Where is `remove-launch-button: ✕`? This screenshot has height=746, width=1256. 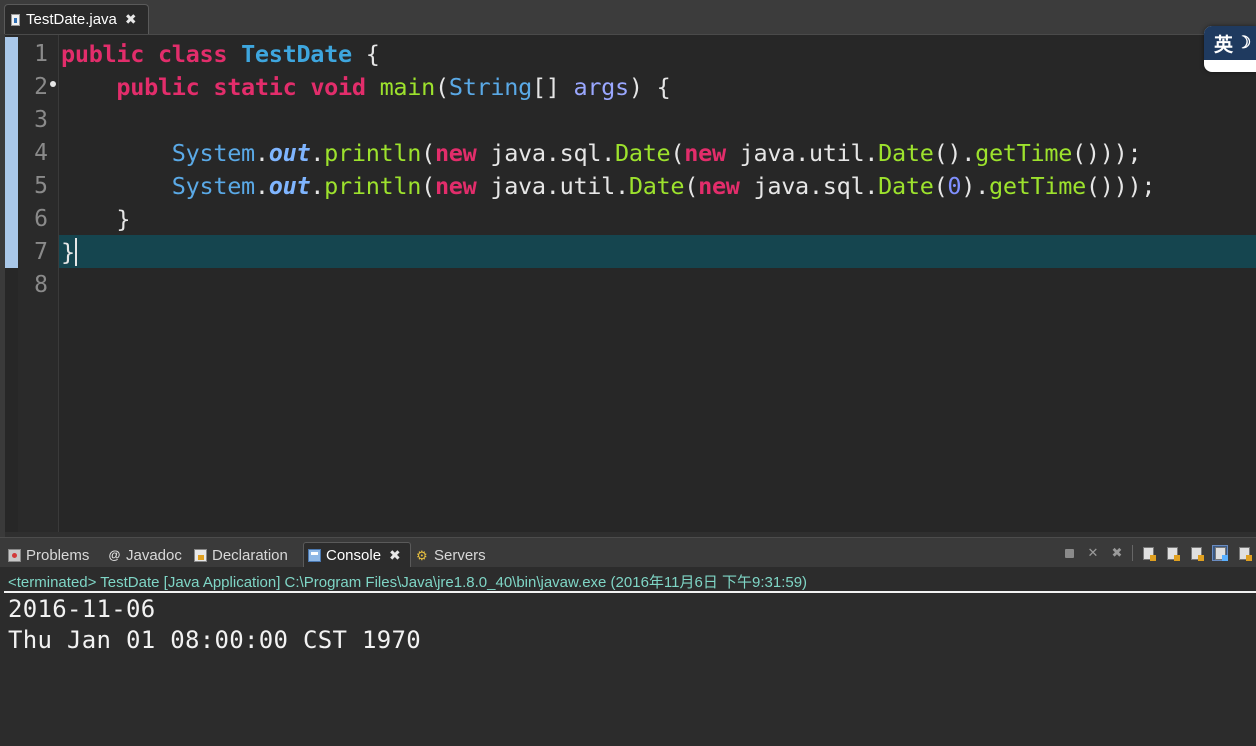 remove-launch-button: ✕ is located at coordinates (1093, 553).